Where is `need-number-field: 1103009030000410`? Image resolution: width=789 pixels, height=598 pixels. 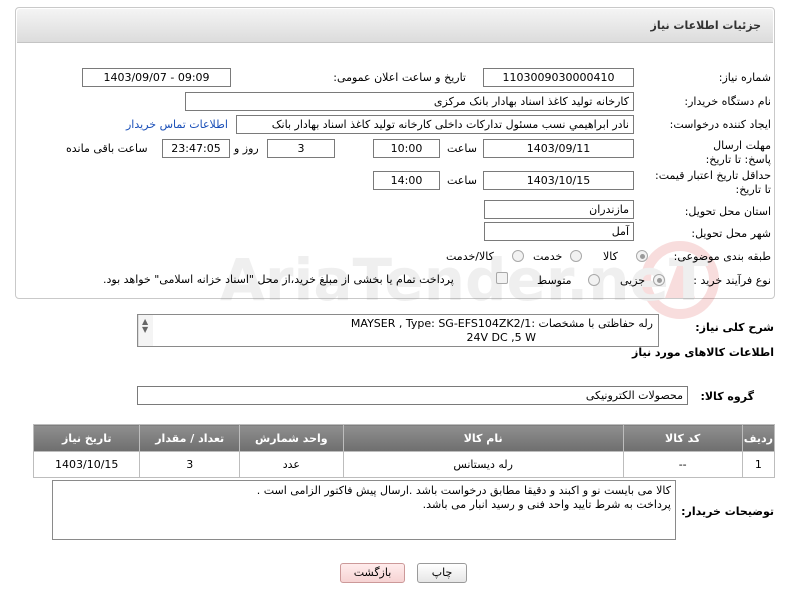
need-number-field: 1103009030000410 is located at coordinates (558, 77).